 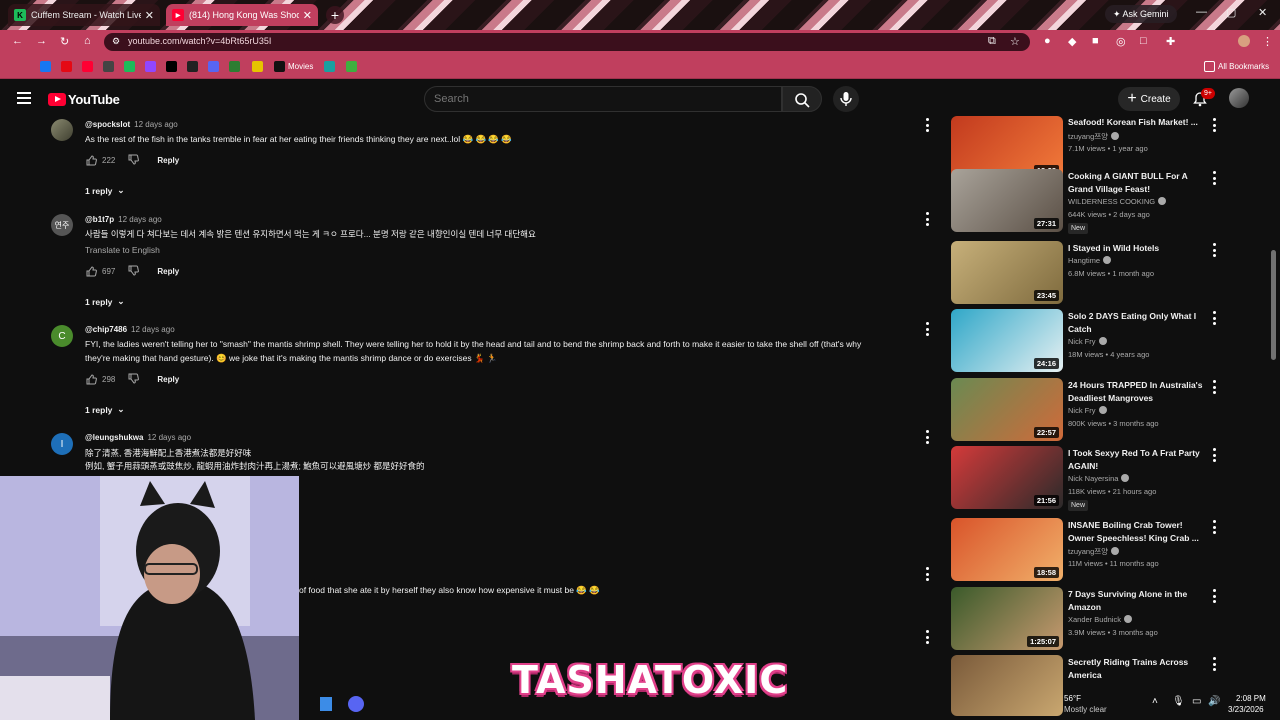 What do you see at coordinates (84, 15) in the screenshot?
I see `tab-cuffem-stream: K Cuffem Stream - Watch Live on ✕` at bounding box center [84, 15].